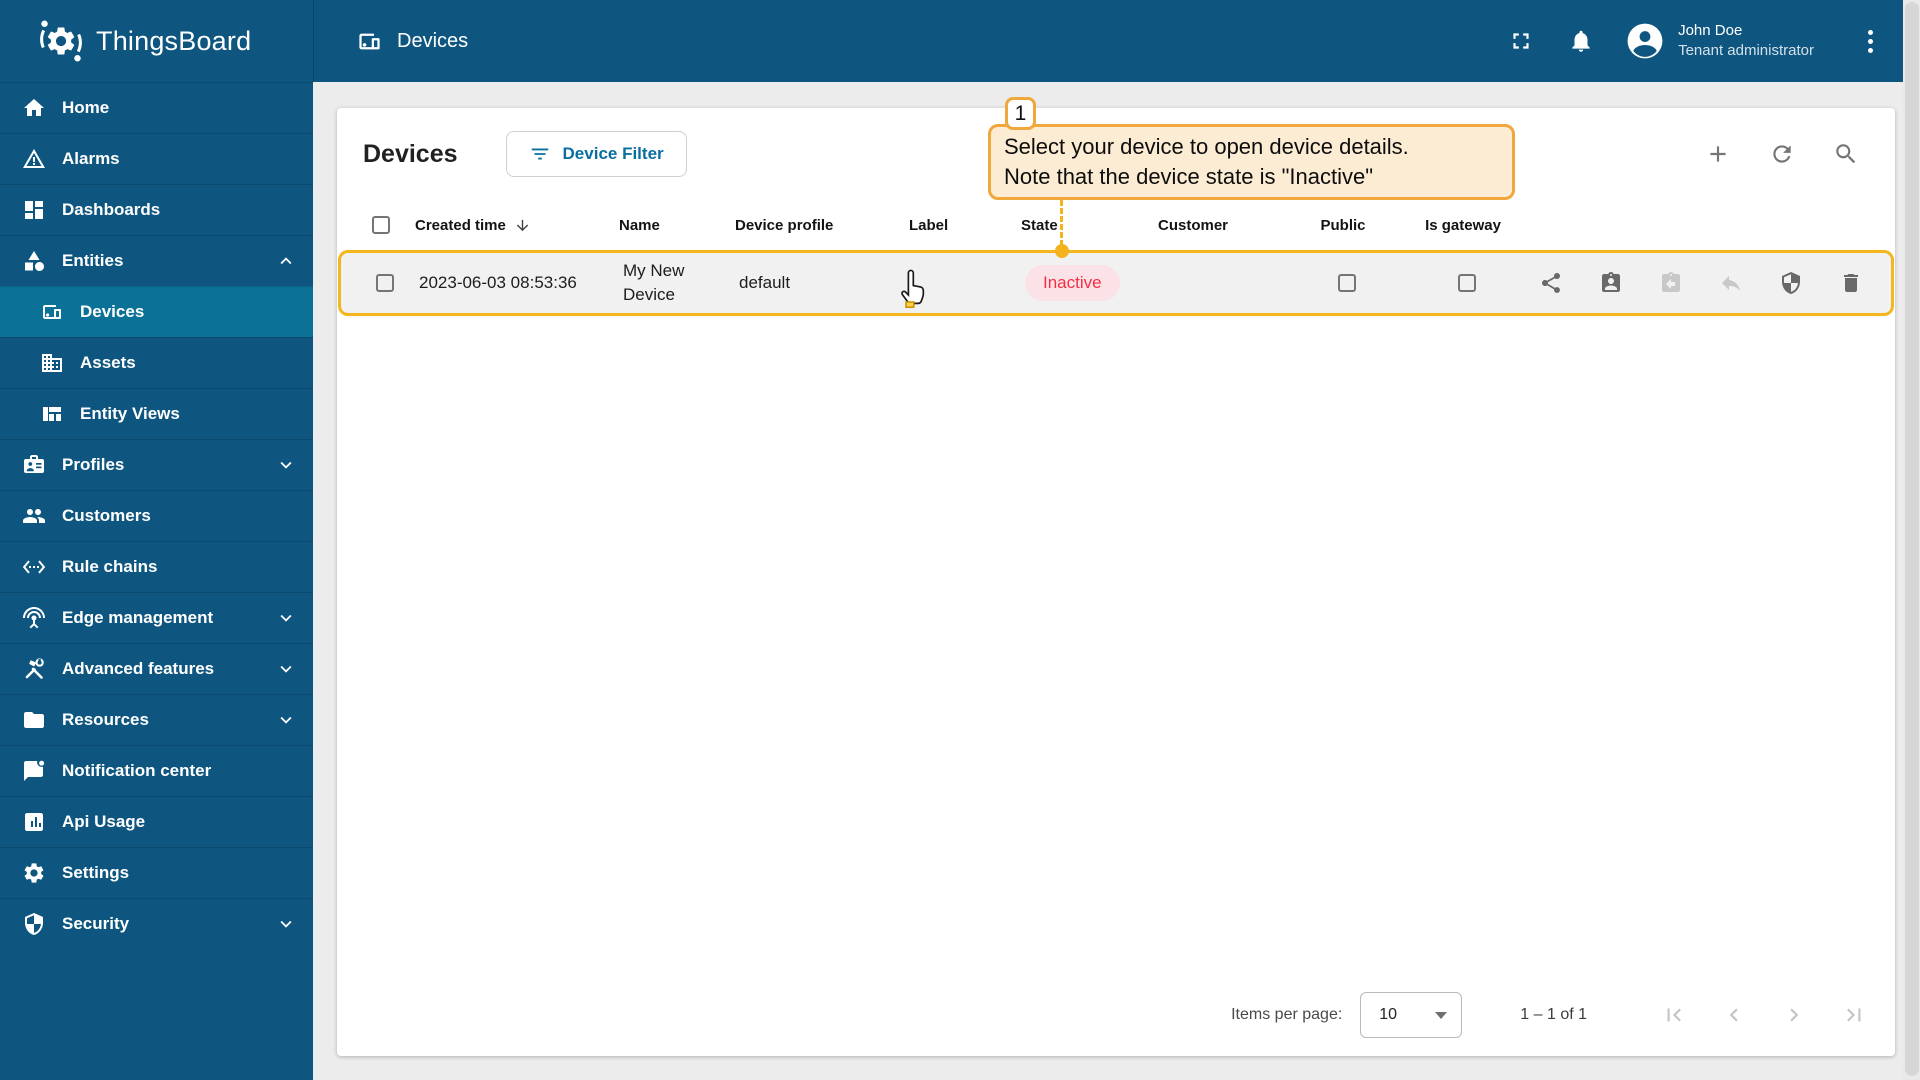  I want to click on row-checkbox, so click(385, 283).